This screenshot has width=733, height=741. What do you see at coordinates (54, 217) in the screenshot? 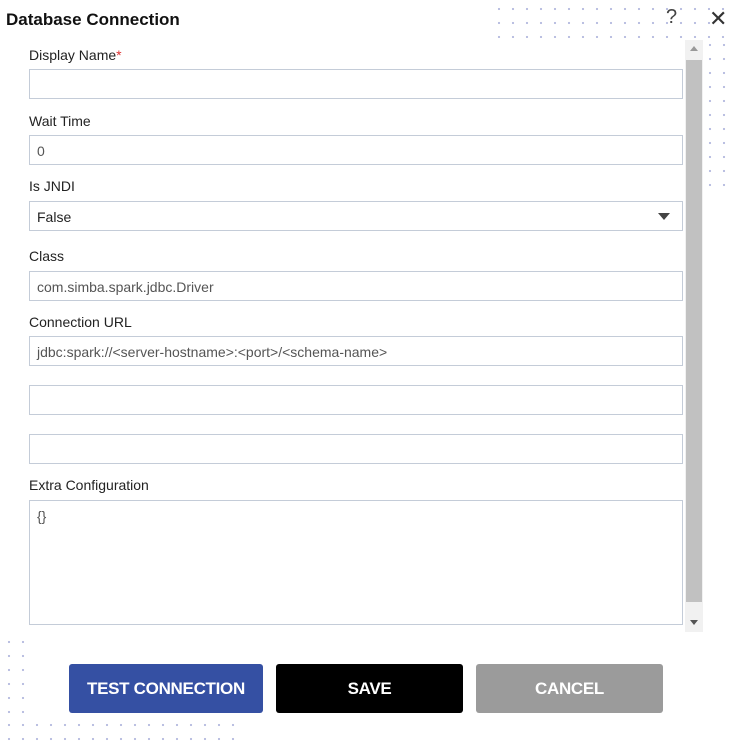
I see `is-jndi-value: False` at bounding box center [54, 217].